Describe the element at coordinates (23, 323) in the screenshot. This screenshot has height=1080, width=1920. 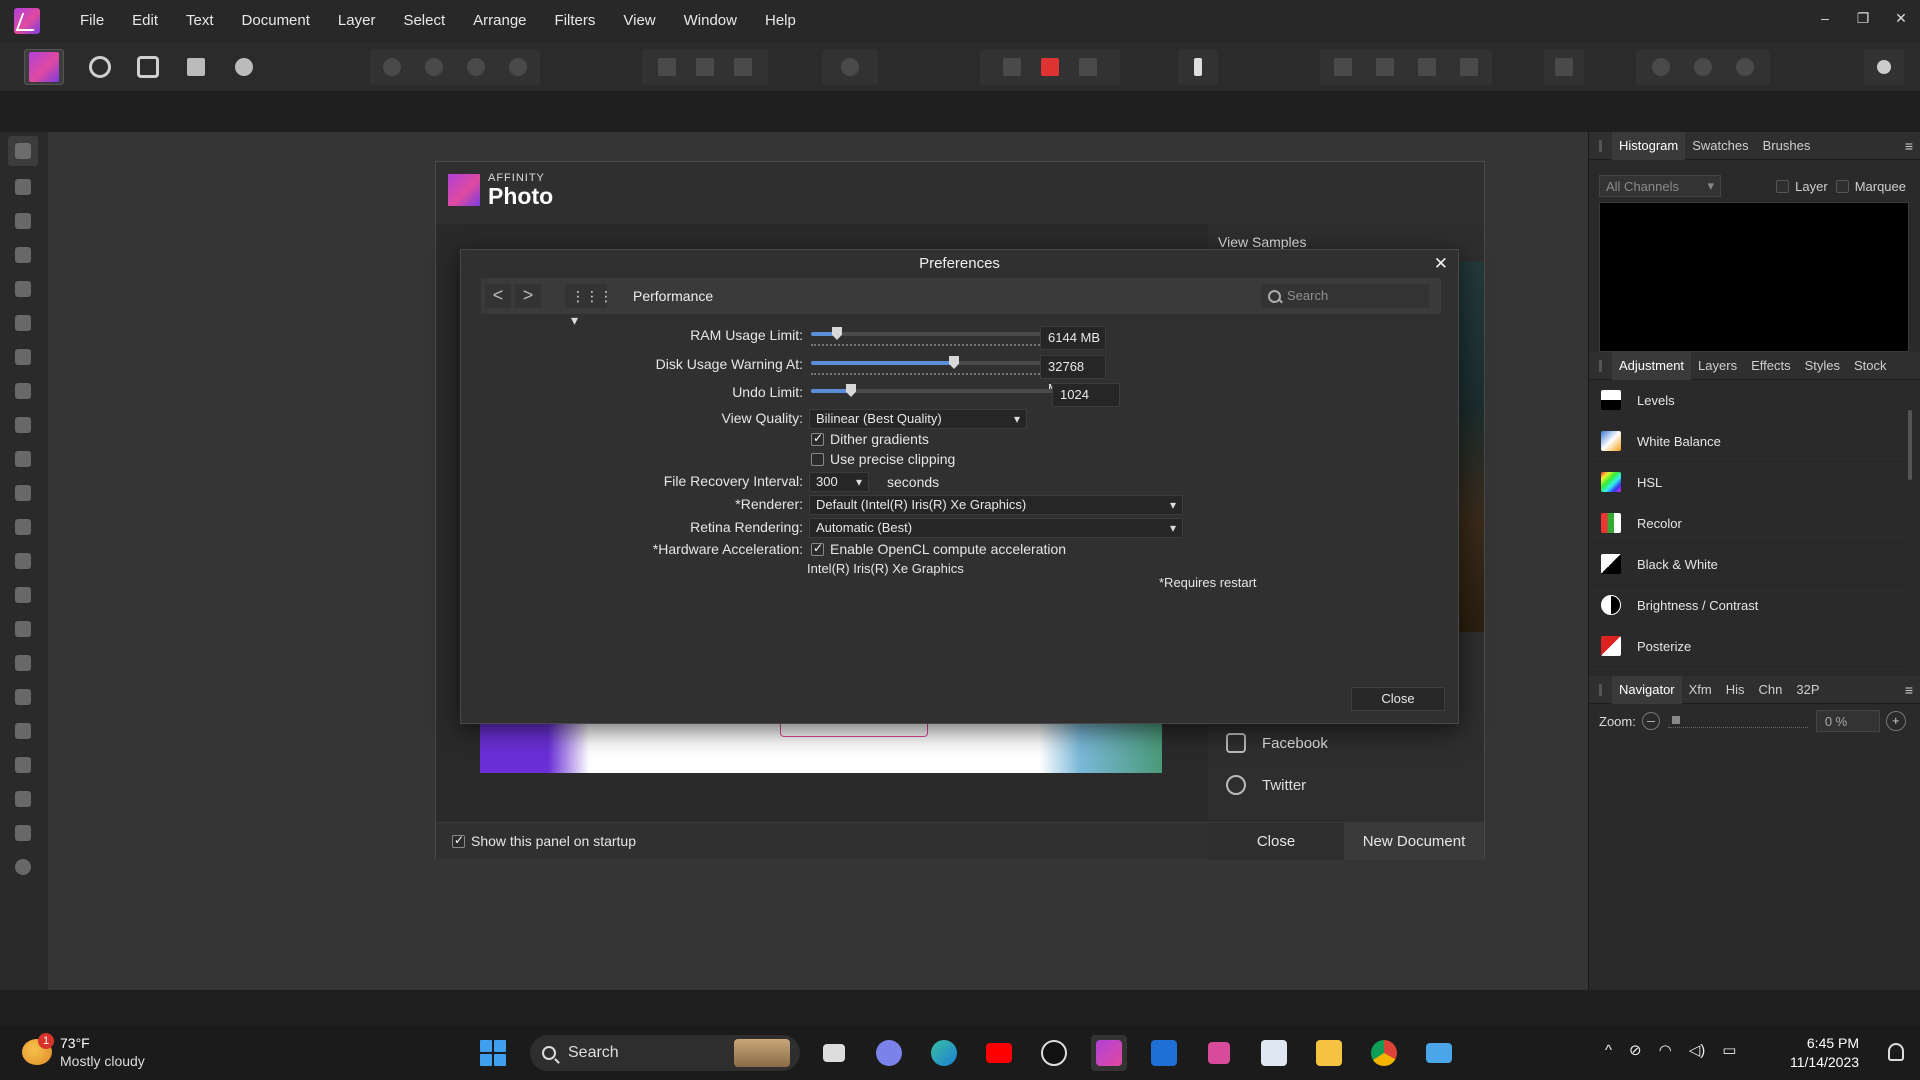
I see `flood-select-tool` at that location.